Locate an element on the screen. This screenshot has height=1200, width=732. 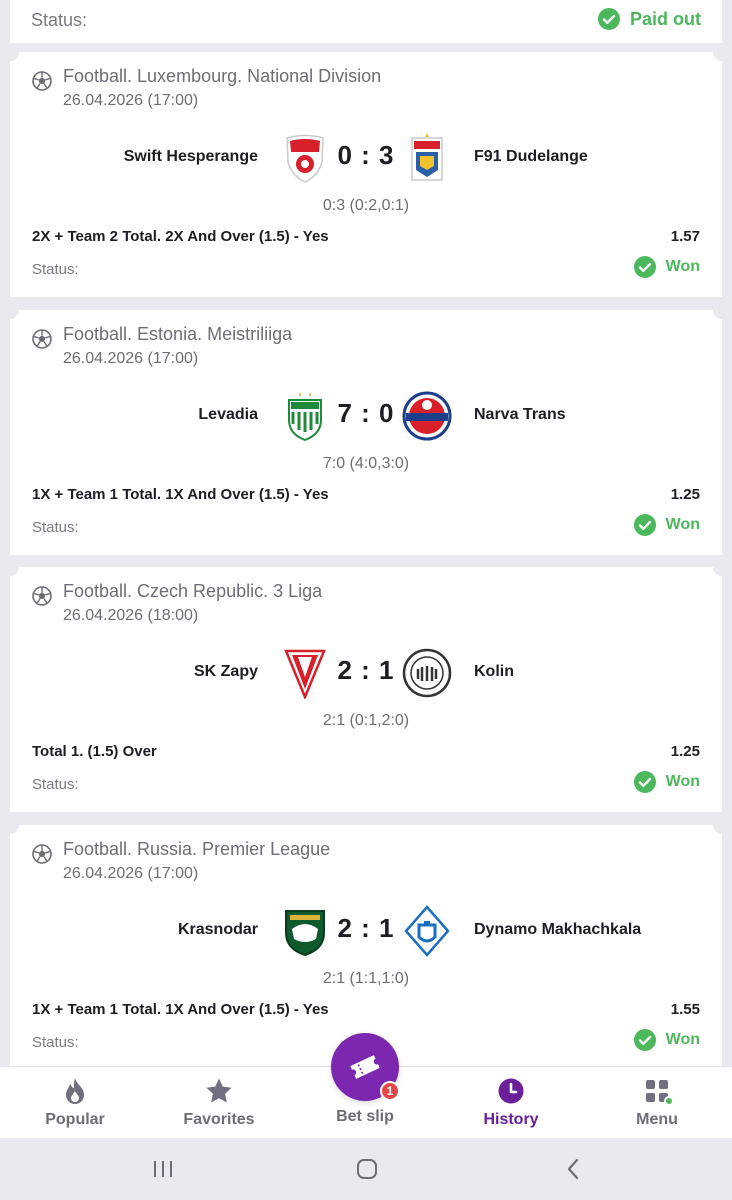
nav-label: Menu is located at coordinates (657, 1119).